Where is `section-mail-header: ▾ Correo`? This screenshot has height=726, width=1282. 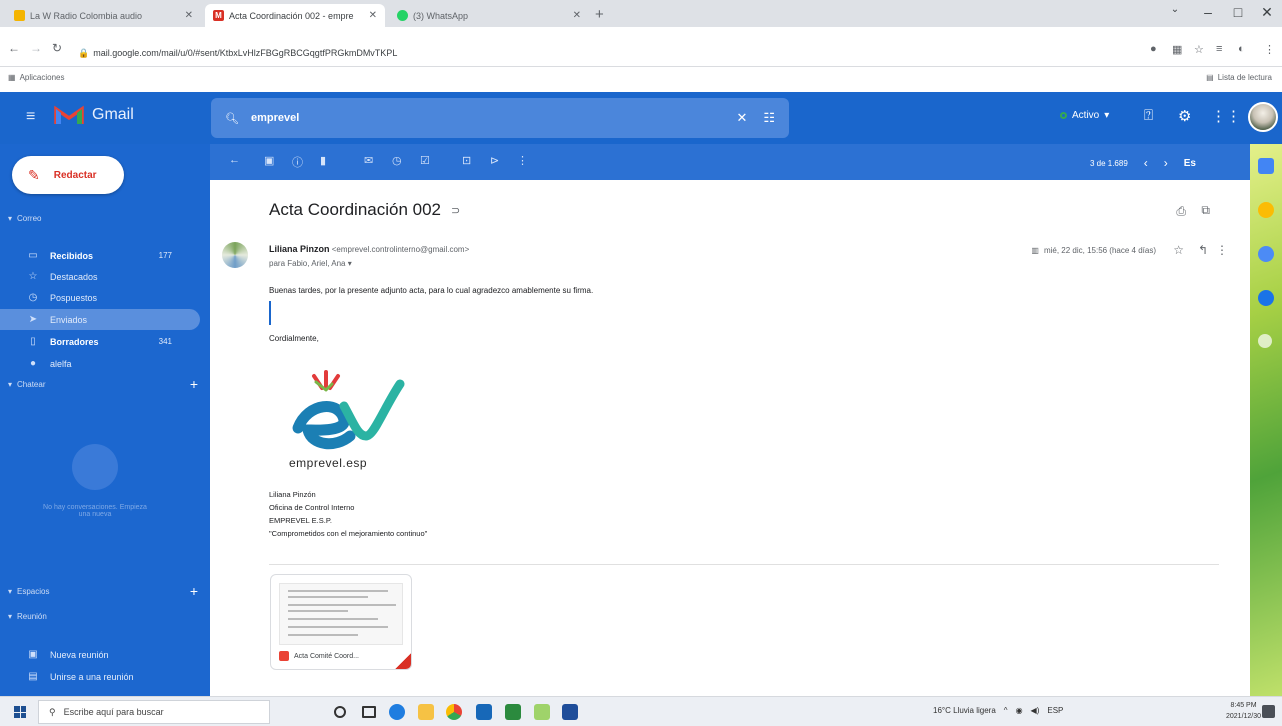 section-mail-header: ▾ Correo is located at coordinates (103, 218).